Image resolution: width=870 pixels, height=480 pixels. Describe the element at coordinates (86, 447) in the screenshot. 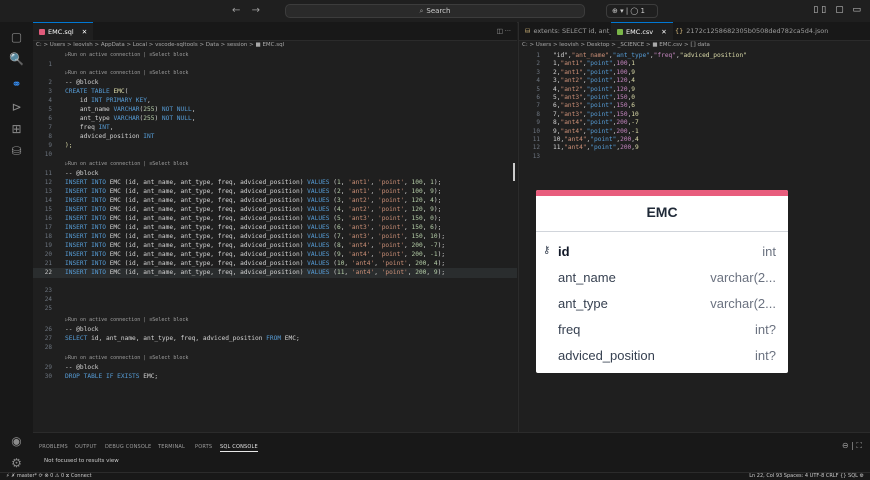

I see `tab-output: OUTPUT` at that location.